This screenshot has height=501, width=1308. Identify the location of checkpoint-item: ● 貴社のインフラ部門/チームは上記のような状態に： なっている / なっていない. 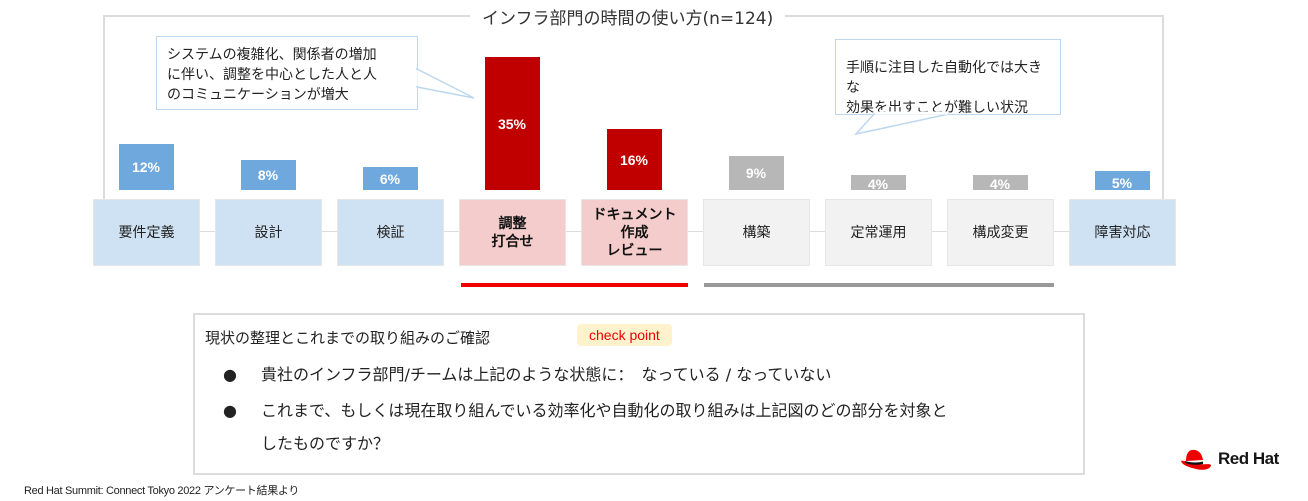
(527, 373).